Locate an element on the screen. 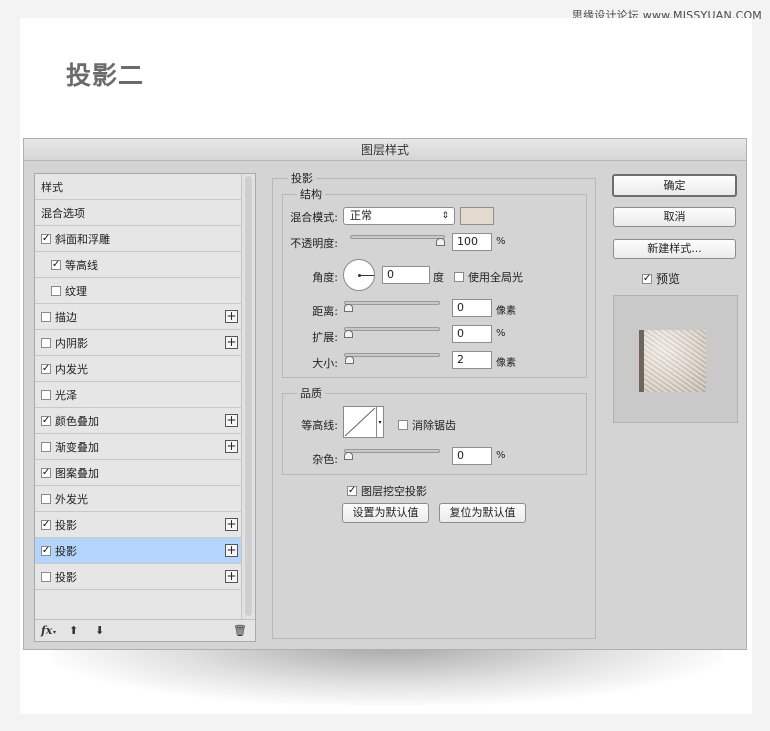 This screenshot has width=770, height=731. style-list-item-label: 描边 is located at coordinates (66, 317).